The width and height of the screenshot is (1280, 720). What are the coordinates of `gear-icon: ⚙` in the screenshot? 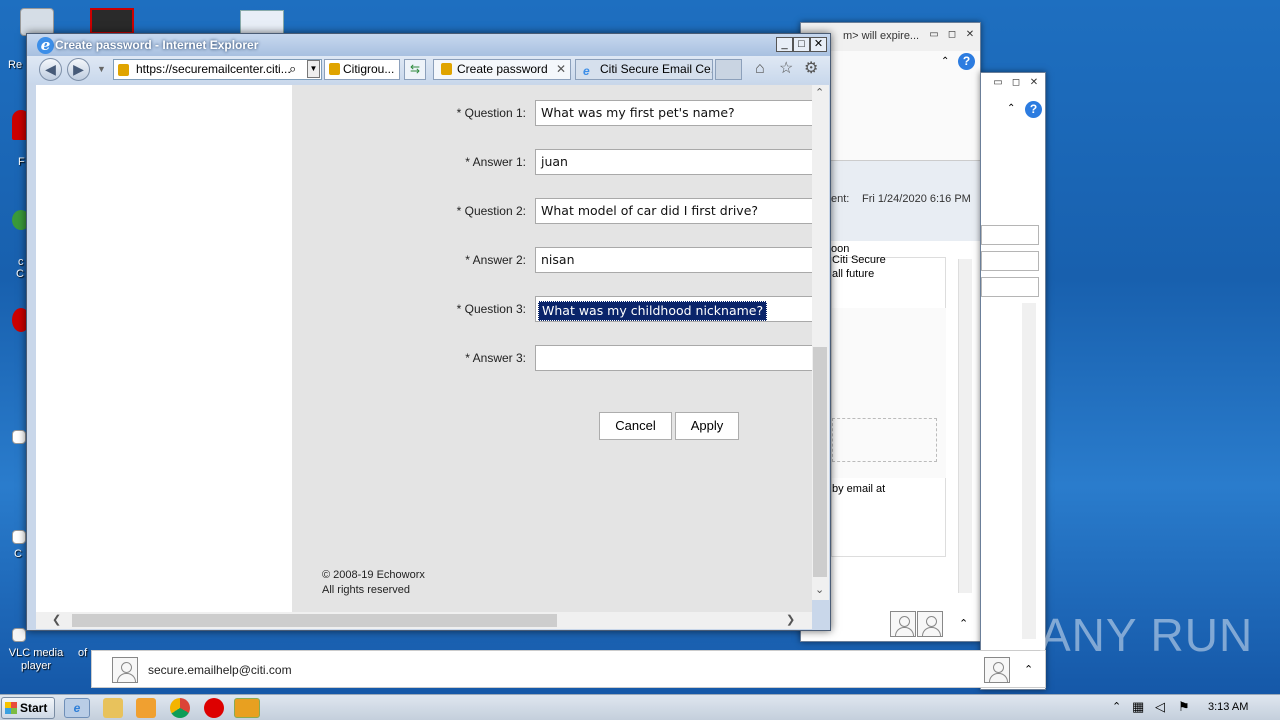 It's located at (811, 69).